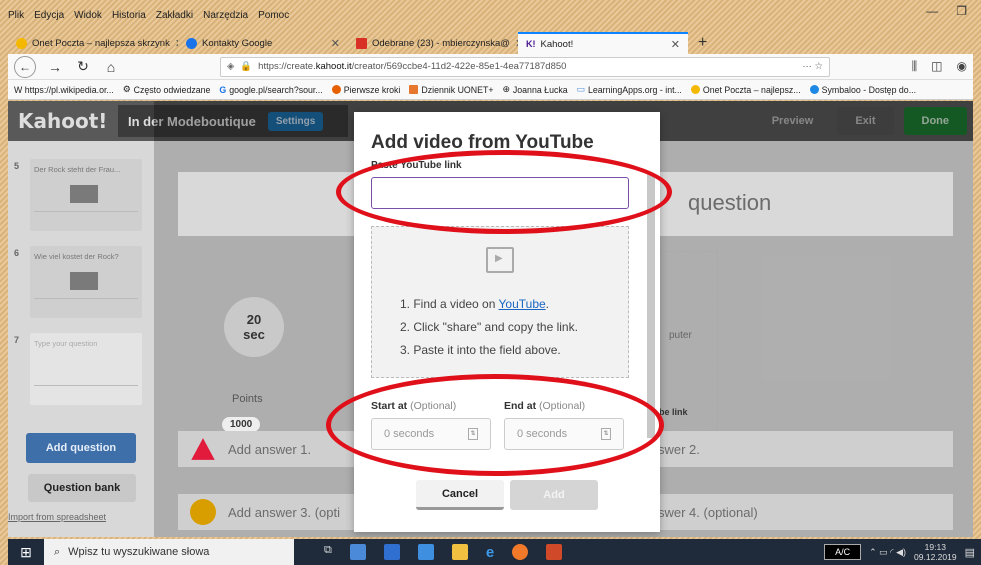 Image resolution: width=981 pixels, height=565 pixels. I want to click on notifications-icon: ▤, so click(970, 552).